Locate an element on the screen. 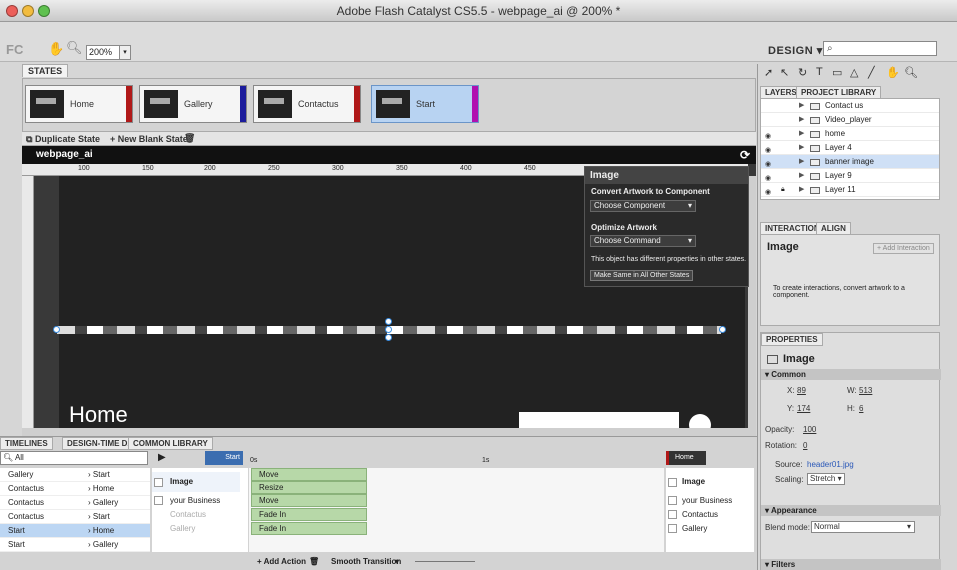  close-window-button is located at coordinates (12, 11).